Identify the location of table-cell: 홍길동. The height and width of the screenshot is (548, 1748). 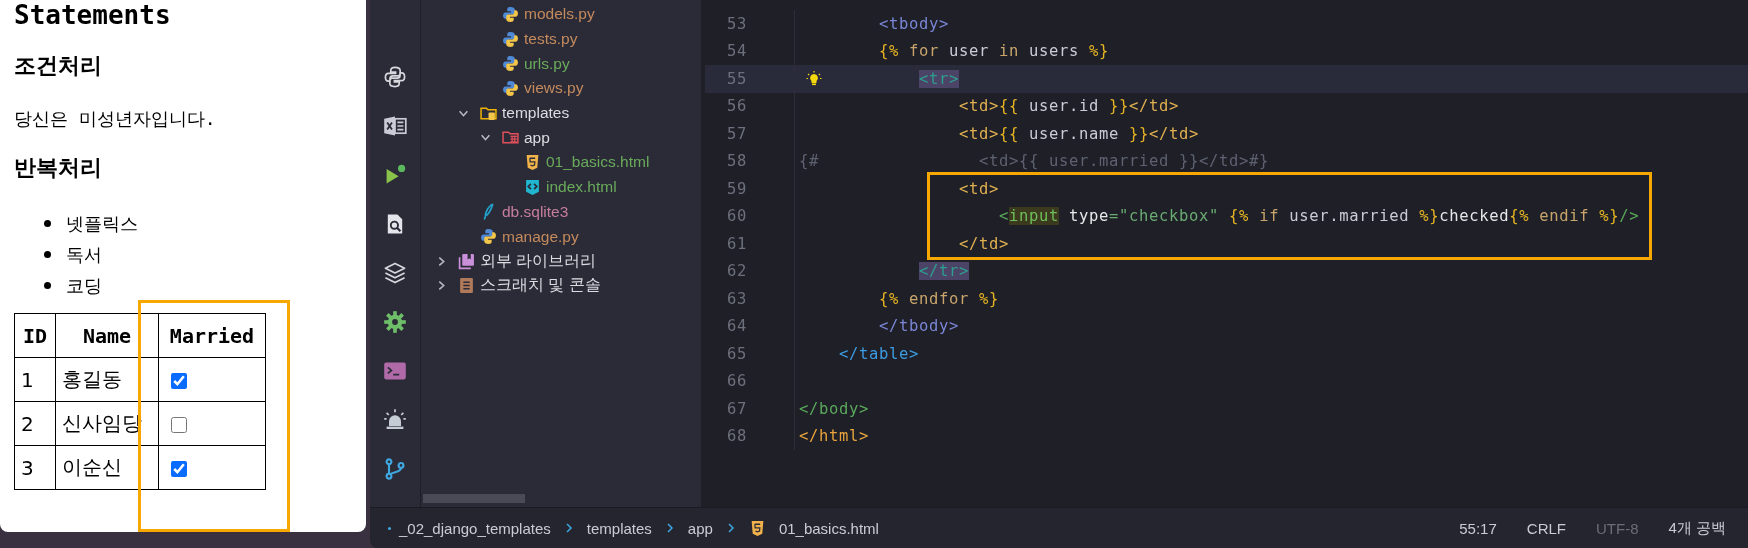
(107, 379).